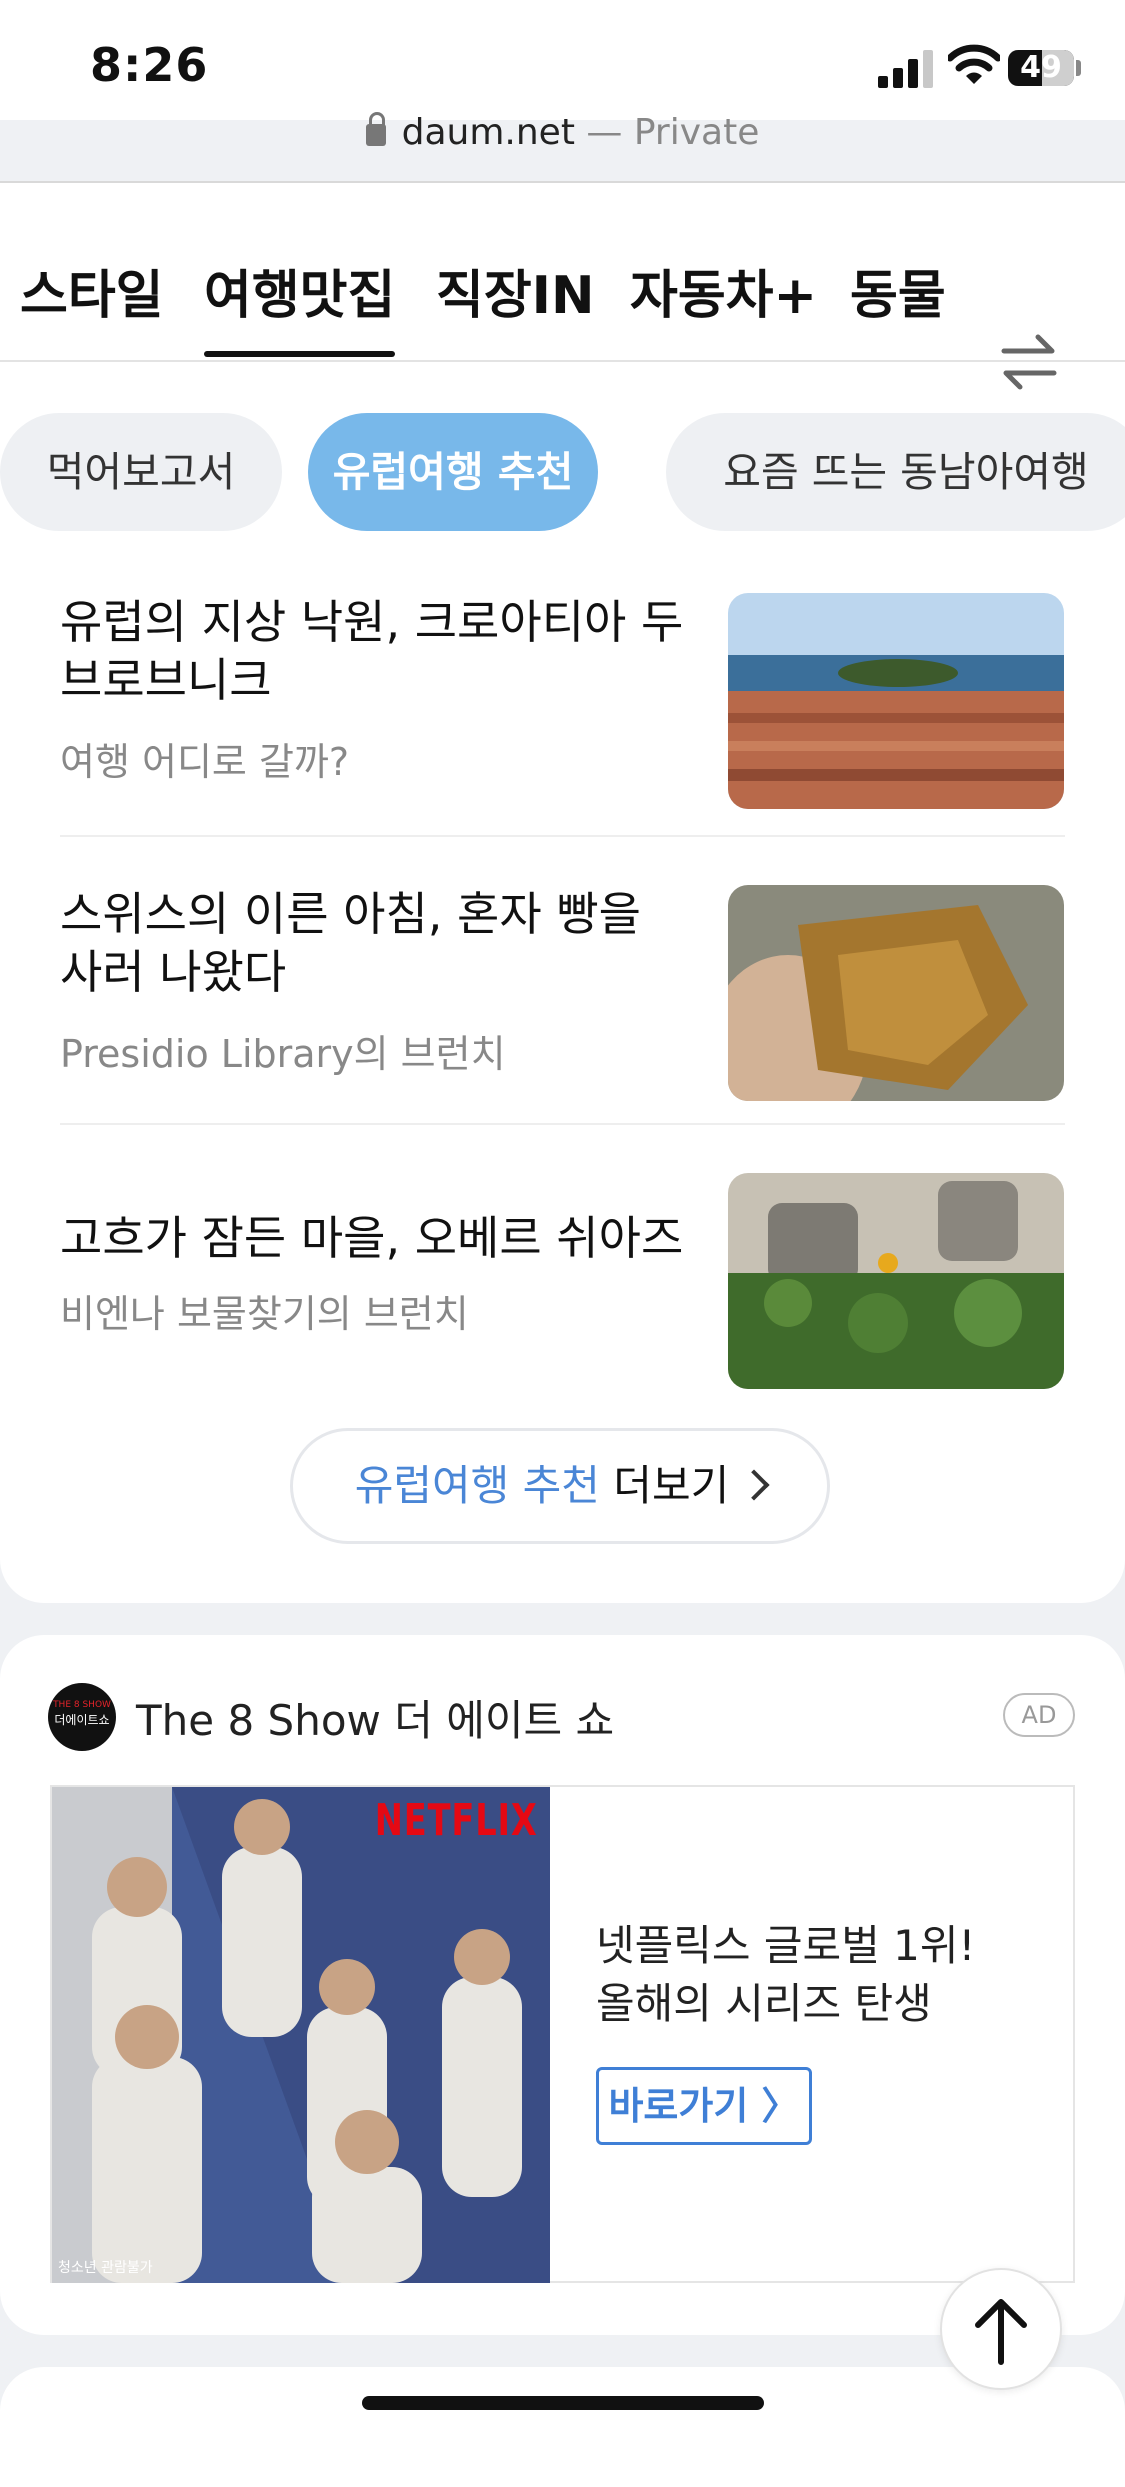  I want to click on tab-style: 스타일, so click(92, 290).